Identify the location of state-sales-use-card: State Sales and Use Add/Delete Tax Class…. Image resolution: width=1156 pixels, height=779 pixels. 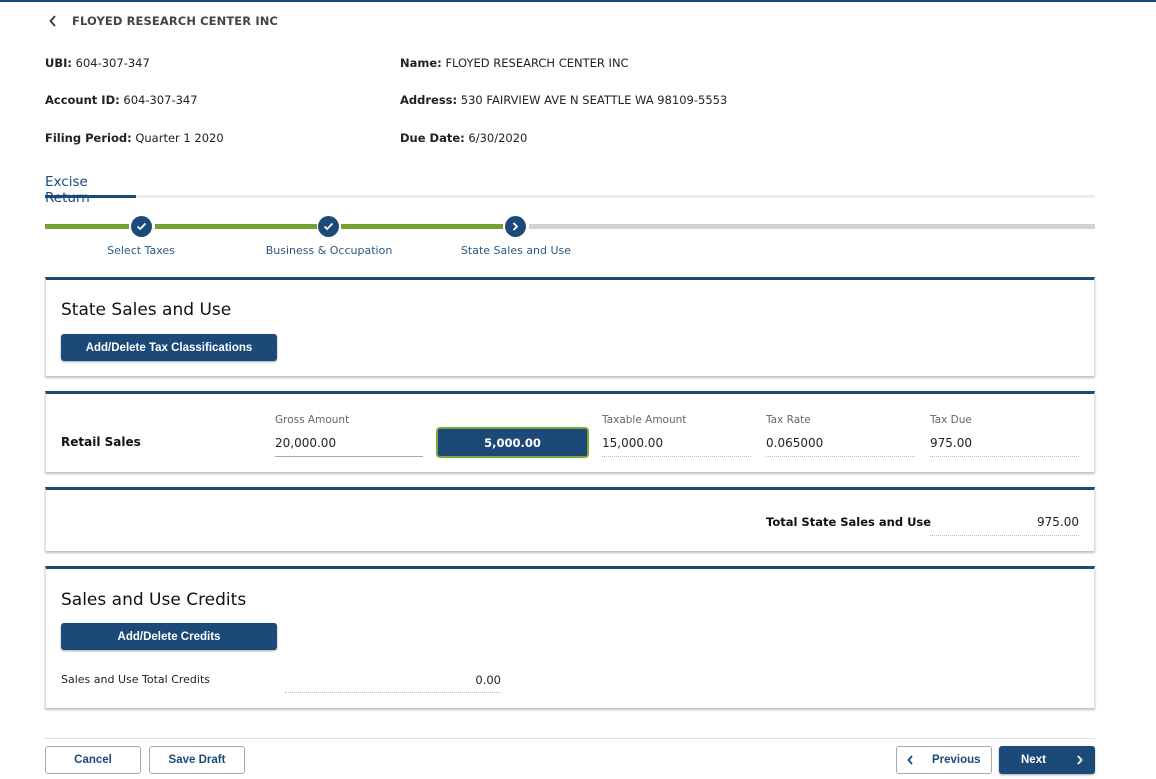
(570, 326).